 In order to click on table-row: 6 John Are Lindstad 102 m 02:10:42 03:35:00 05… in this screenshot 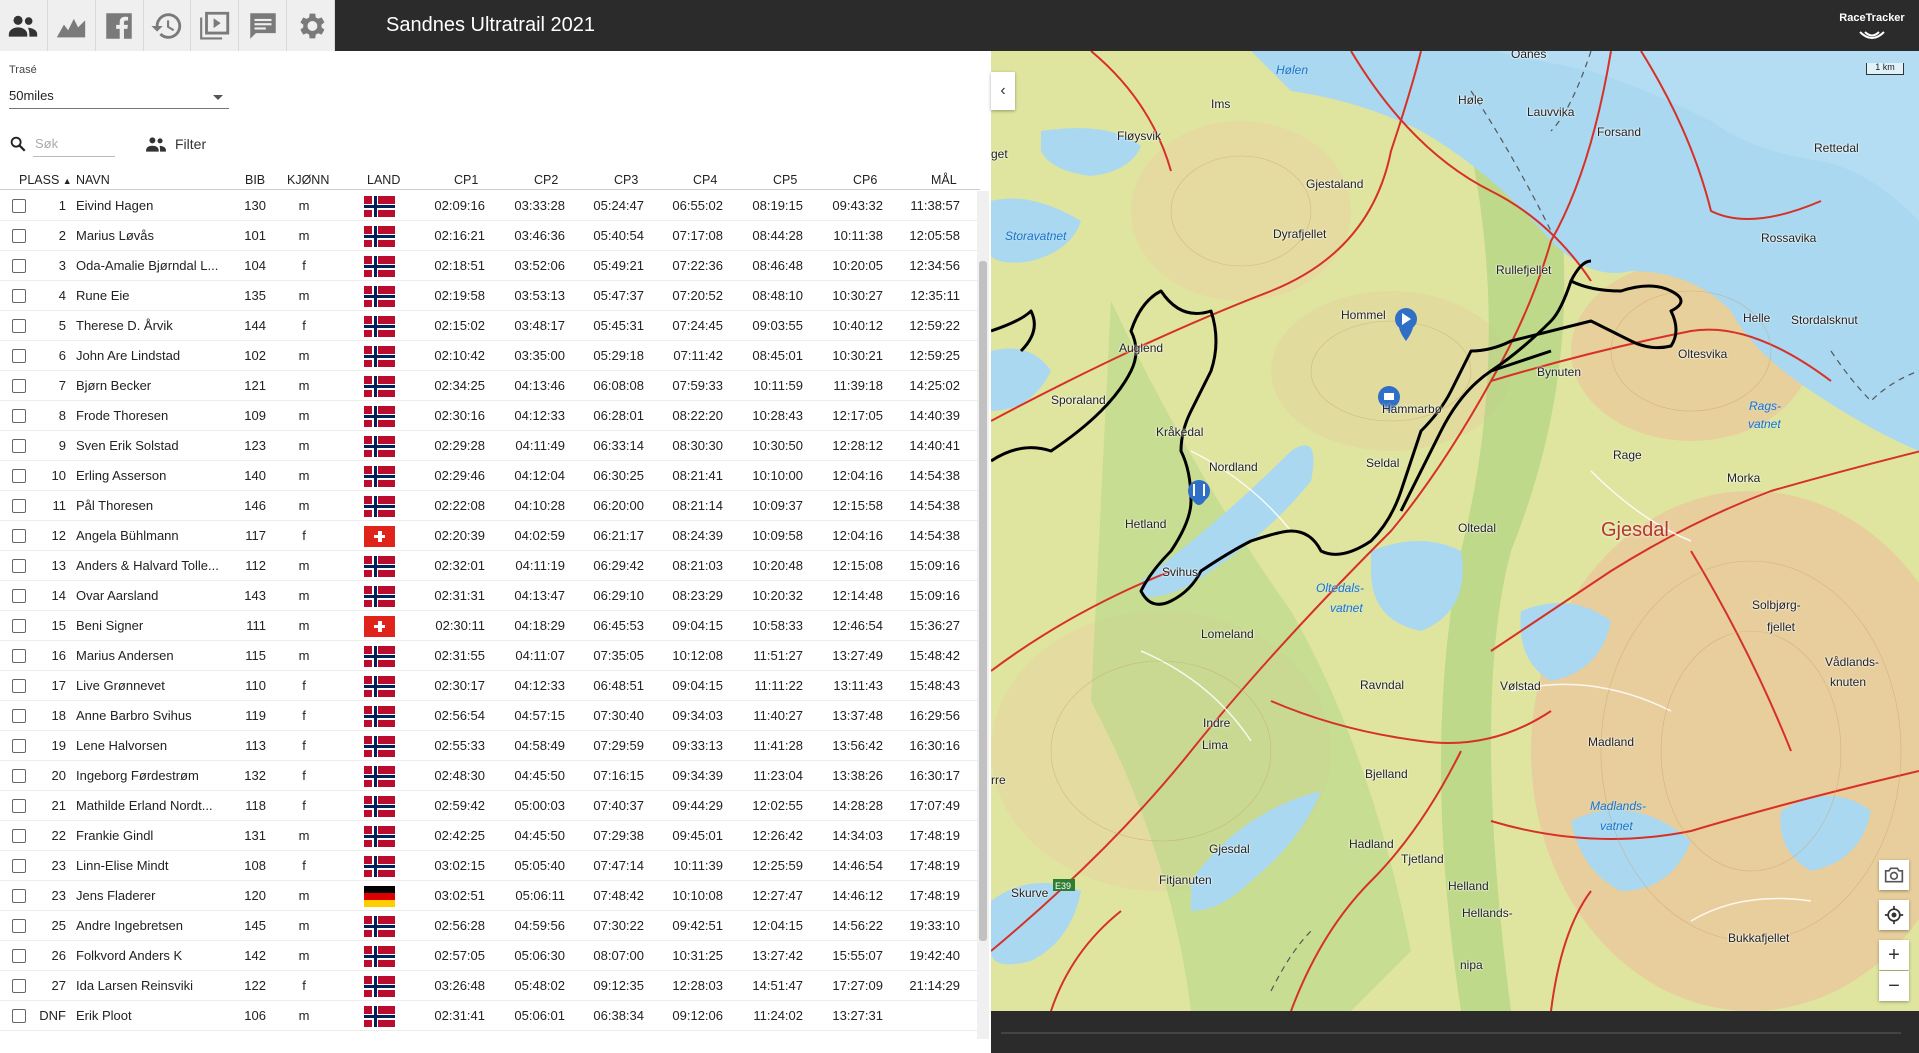, I will do `click(488, 356)`.